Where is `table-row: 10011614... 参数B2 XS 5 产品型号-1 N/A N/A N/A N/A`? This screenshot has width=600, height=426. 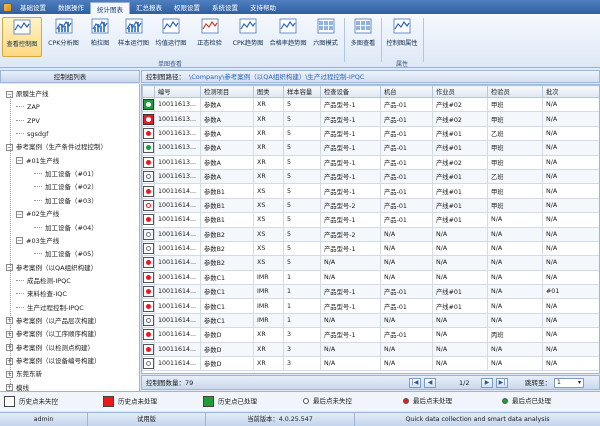 table-row: 10011614... 参数B2 XS 5 产品型号-1 N/A N/A N/A N/A is located at coordinates (370, 248).